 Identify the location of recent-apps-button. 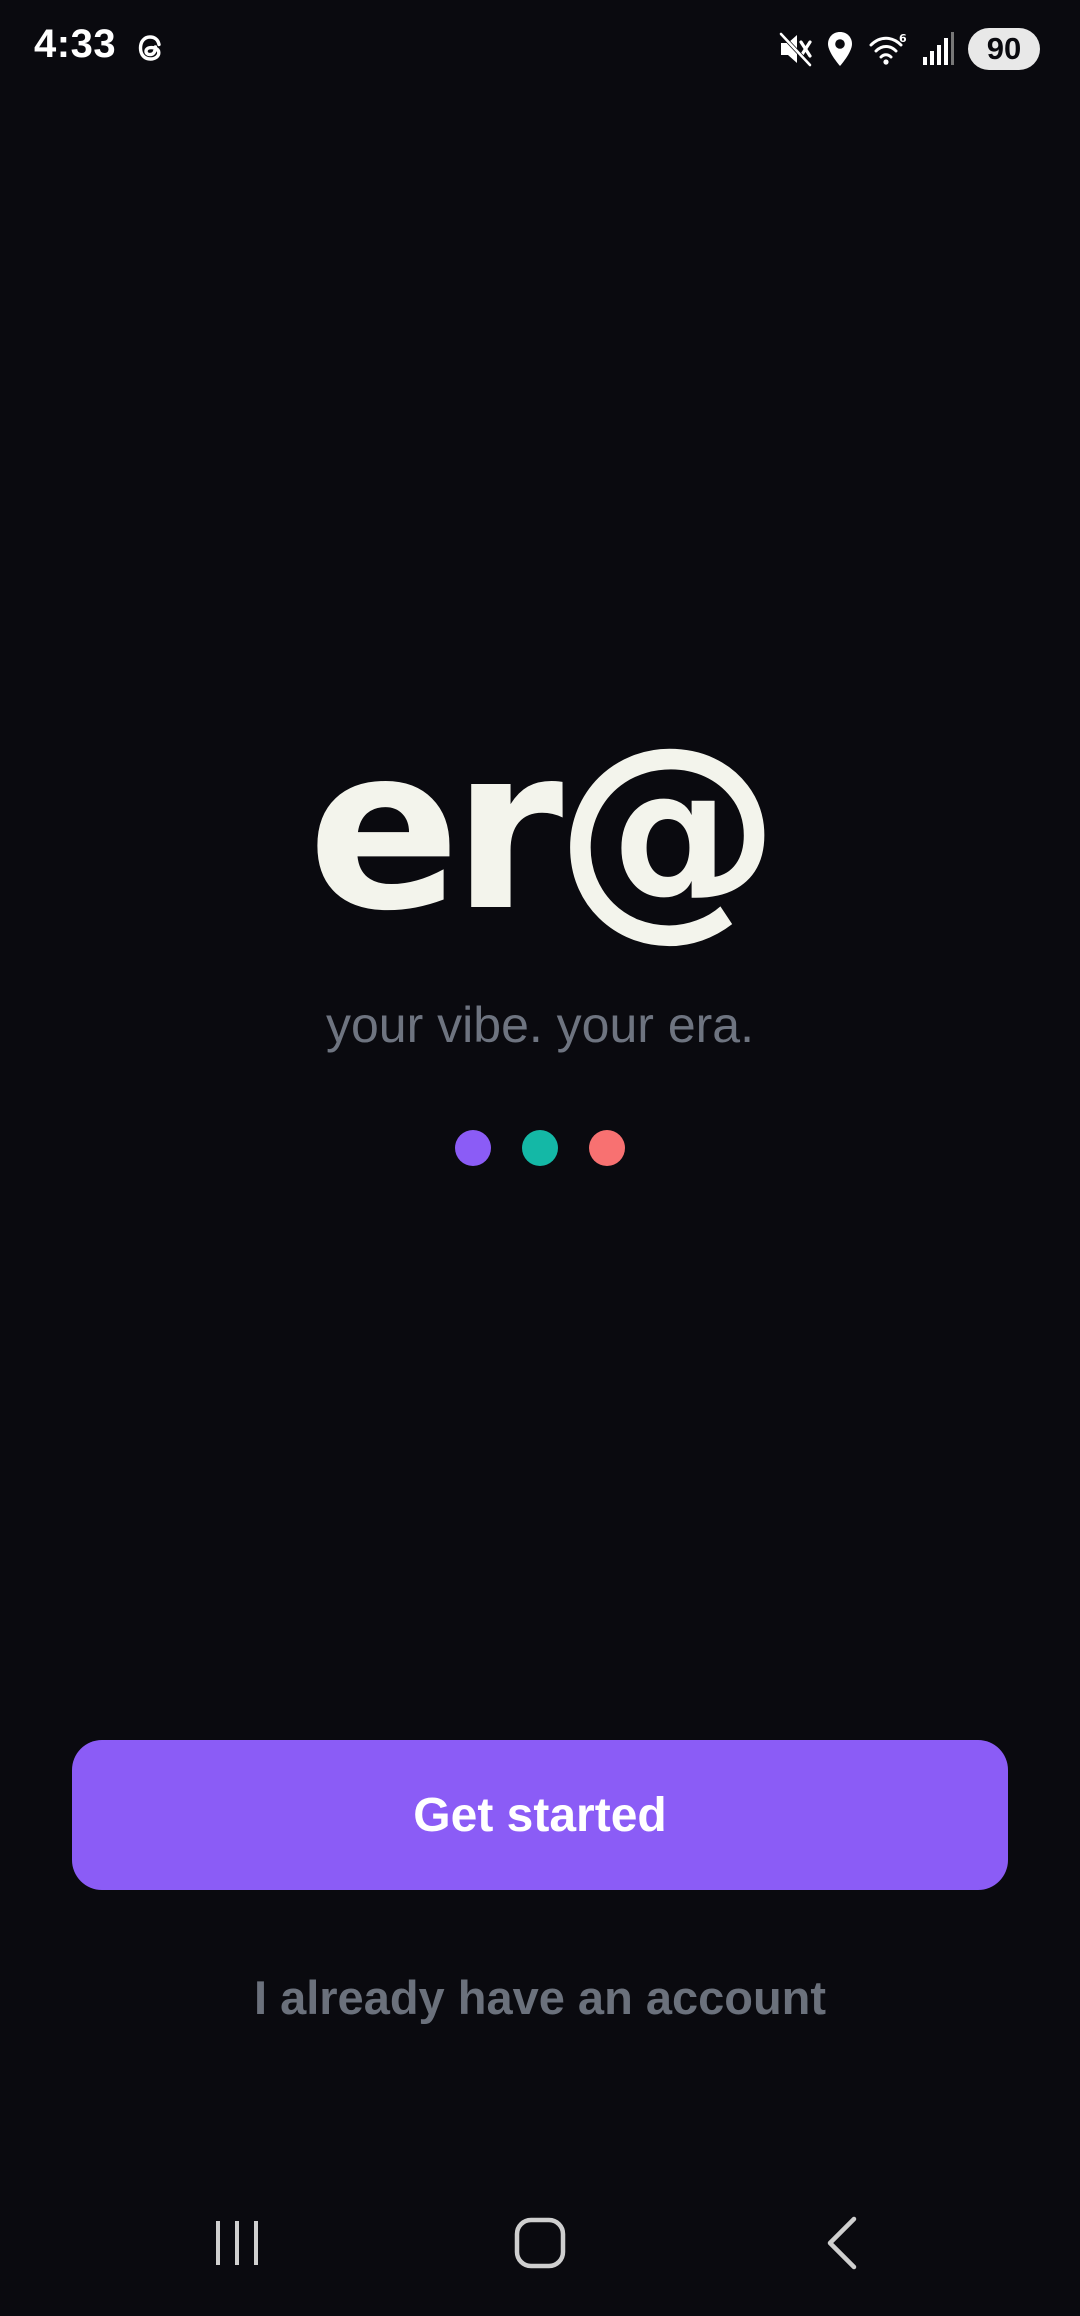
(237, 2245).